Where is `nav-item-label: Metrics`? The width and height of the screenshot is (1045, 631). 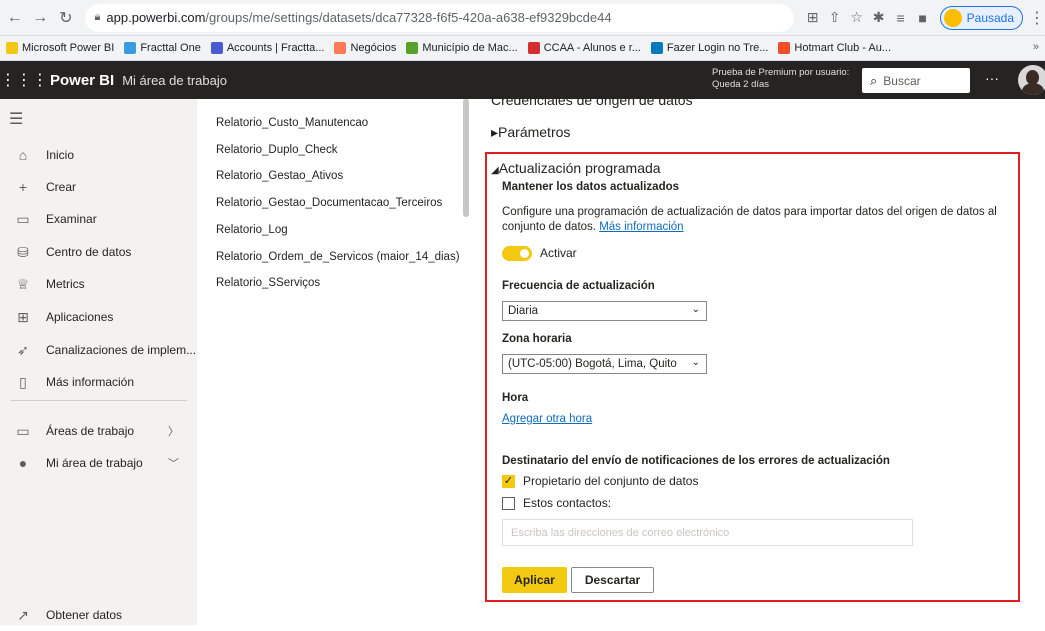 nav-item-label: Metrics is located at coordinates (65, 284).